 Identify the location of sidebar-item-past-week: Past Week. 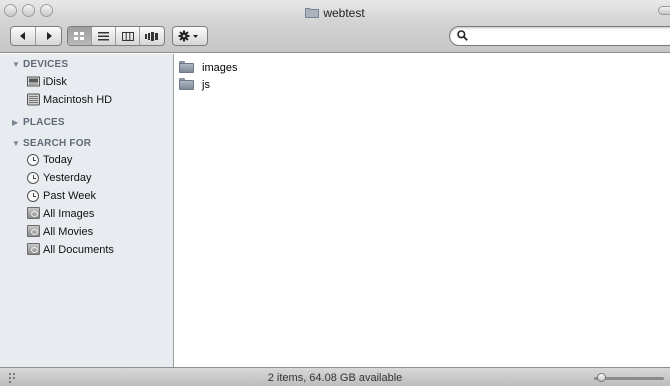
(87, 196).